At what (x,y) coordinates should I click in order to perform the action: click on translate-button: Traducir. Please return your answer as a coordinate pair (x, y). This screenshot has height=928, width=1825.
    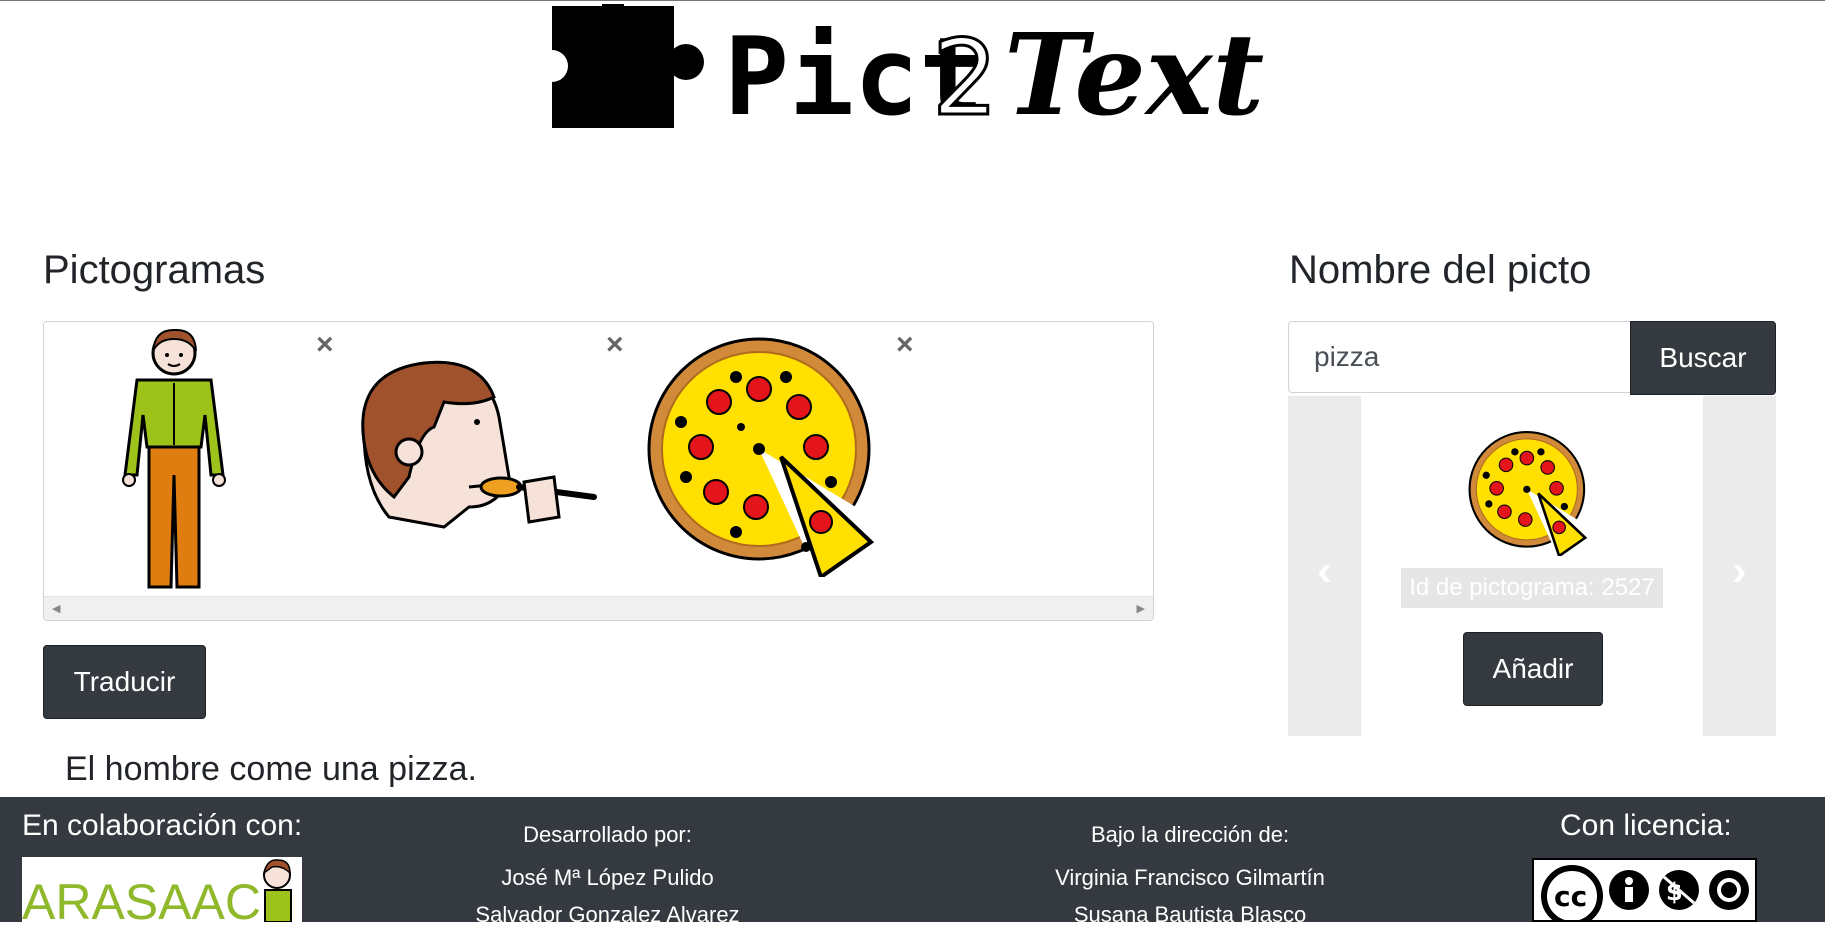
    Looking at the image, I should click on (124, 682).